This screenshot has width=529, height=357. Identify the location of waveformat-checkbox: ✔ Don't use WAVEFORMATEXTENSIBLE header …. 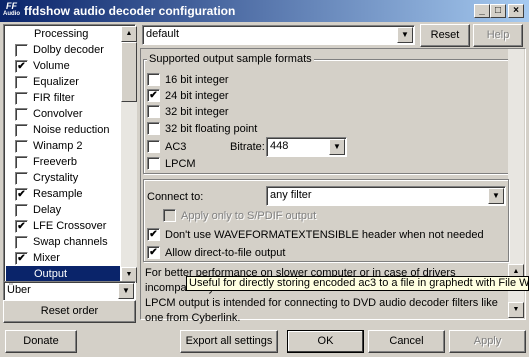
(317, 235).